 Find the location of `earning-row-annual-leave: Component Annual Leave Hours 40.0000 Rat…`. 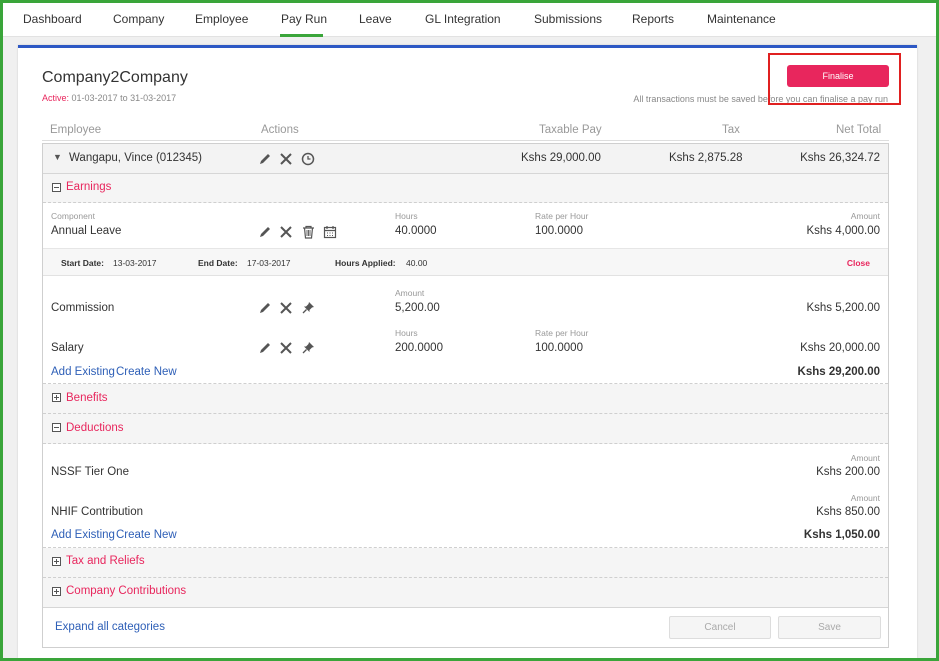

earning-row-annual-leave: Component Annual Leave Hours 40.0000 Rat… is located at coordinates (465, 226).